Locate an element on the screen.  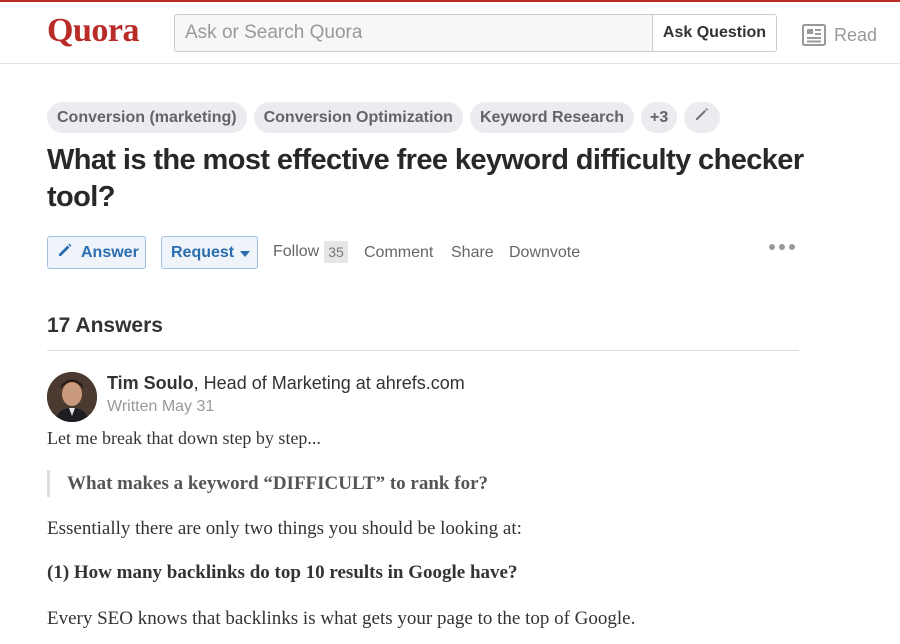
read-nav-item: Read is located at coordinates (839, 35).